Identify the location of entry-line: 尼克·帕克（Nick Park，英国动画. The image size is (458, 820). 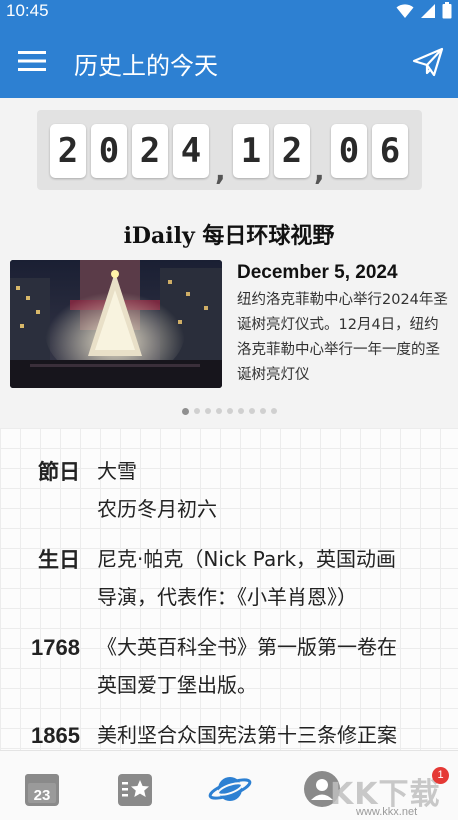
(247, 559).